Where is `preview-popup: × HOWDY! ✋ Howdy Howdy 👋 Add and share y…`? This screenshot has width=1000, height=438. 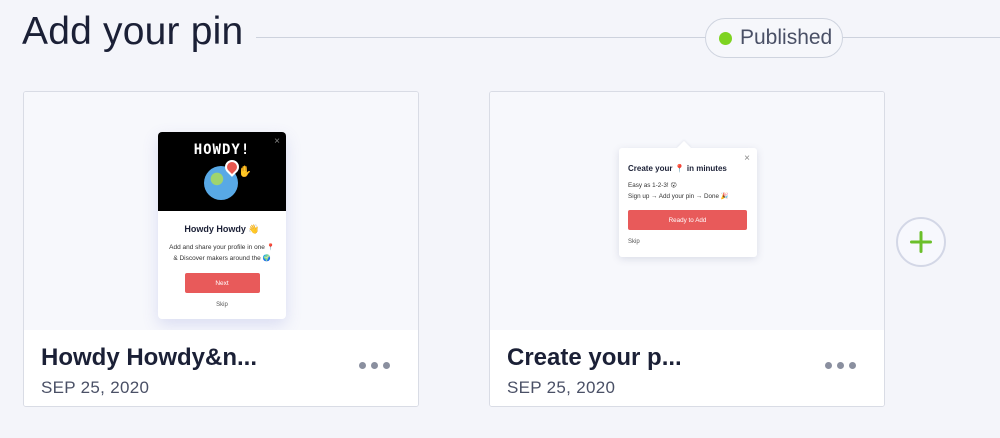
preview-popup: × HOWDY! ✋ Howdy Howdy 👋 Add and share y… is located at coordinates (222, 225).